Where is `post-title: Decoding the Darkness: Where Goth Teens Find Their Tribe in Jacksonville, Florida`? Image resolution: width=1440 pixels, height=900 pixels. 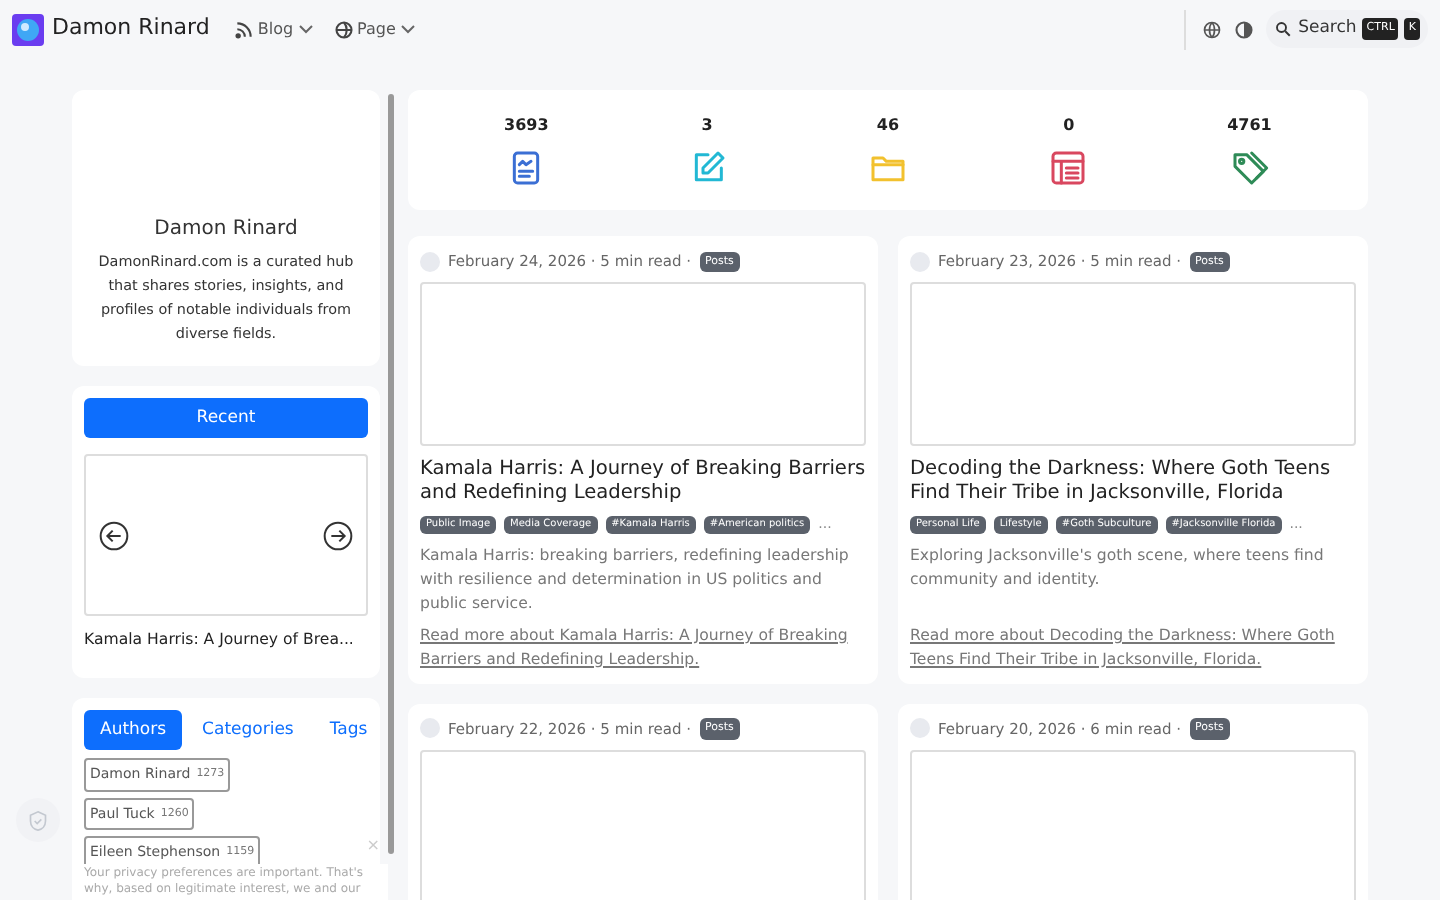 post-title: Decoding the Darkness: Where Goth Teens Find Their Tribe in Jacksonville, Florida is located at coordinates (1133, 482).